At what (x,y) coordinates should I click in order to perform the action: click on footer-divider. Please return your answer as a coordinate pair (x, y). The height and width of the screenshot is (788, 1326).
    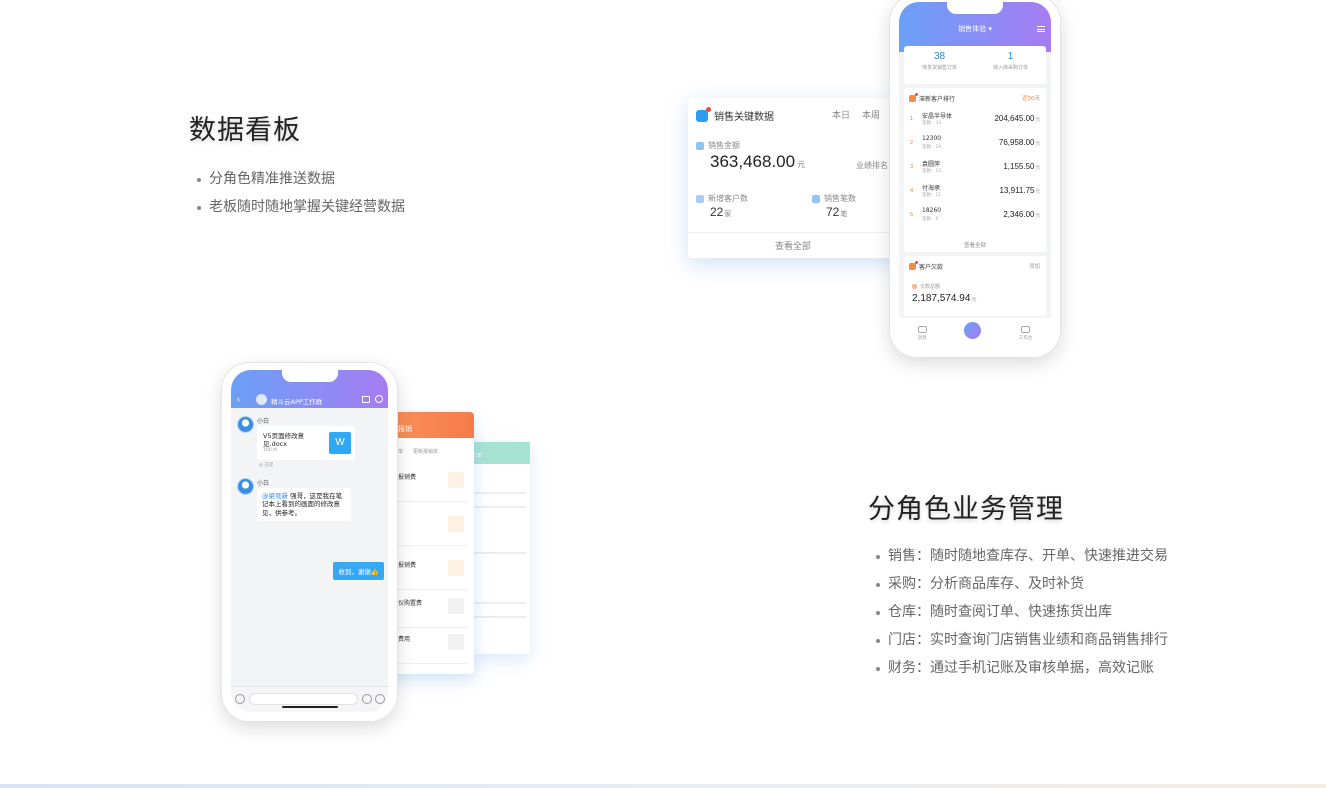
    Looking at the image, I should click on (663, 786).